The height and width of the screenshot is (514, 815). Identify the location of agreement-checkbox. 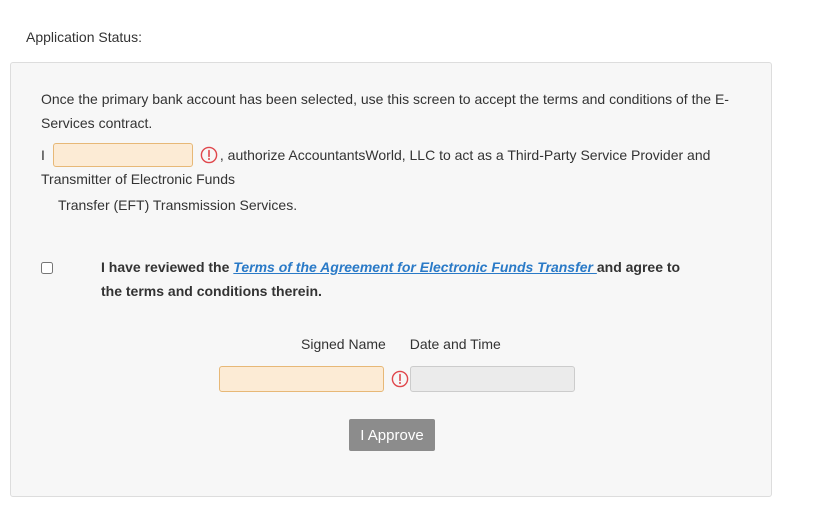
(47, 268).